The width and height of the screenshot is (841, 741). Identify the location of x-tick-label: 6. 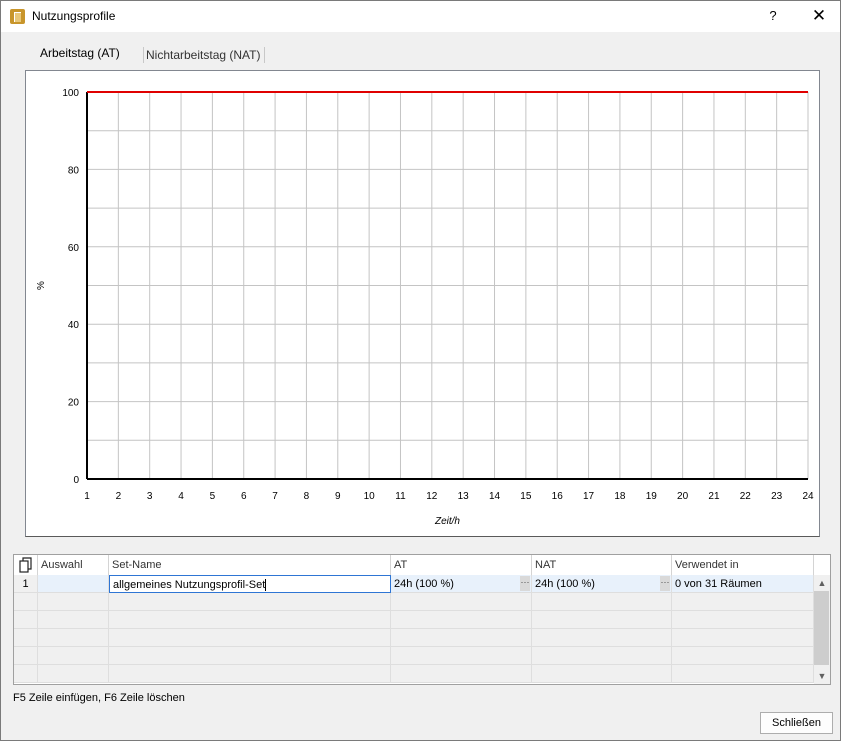
(244, 496).